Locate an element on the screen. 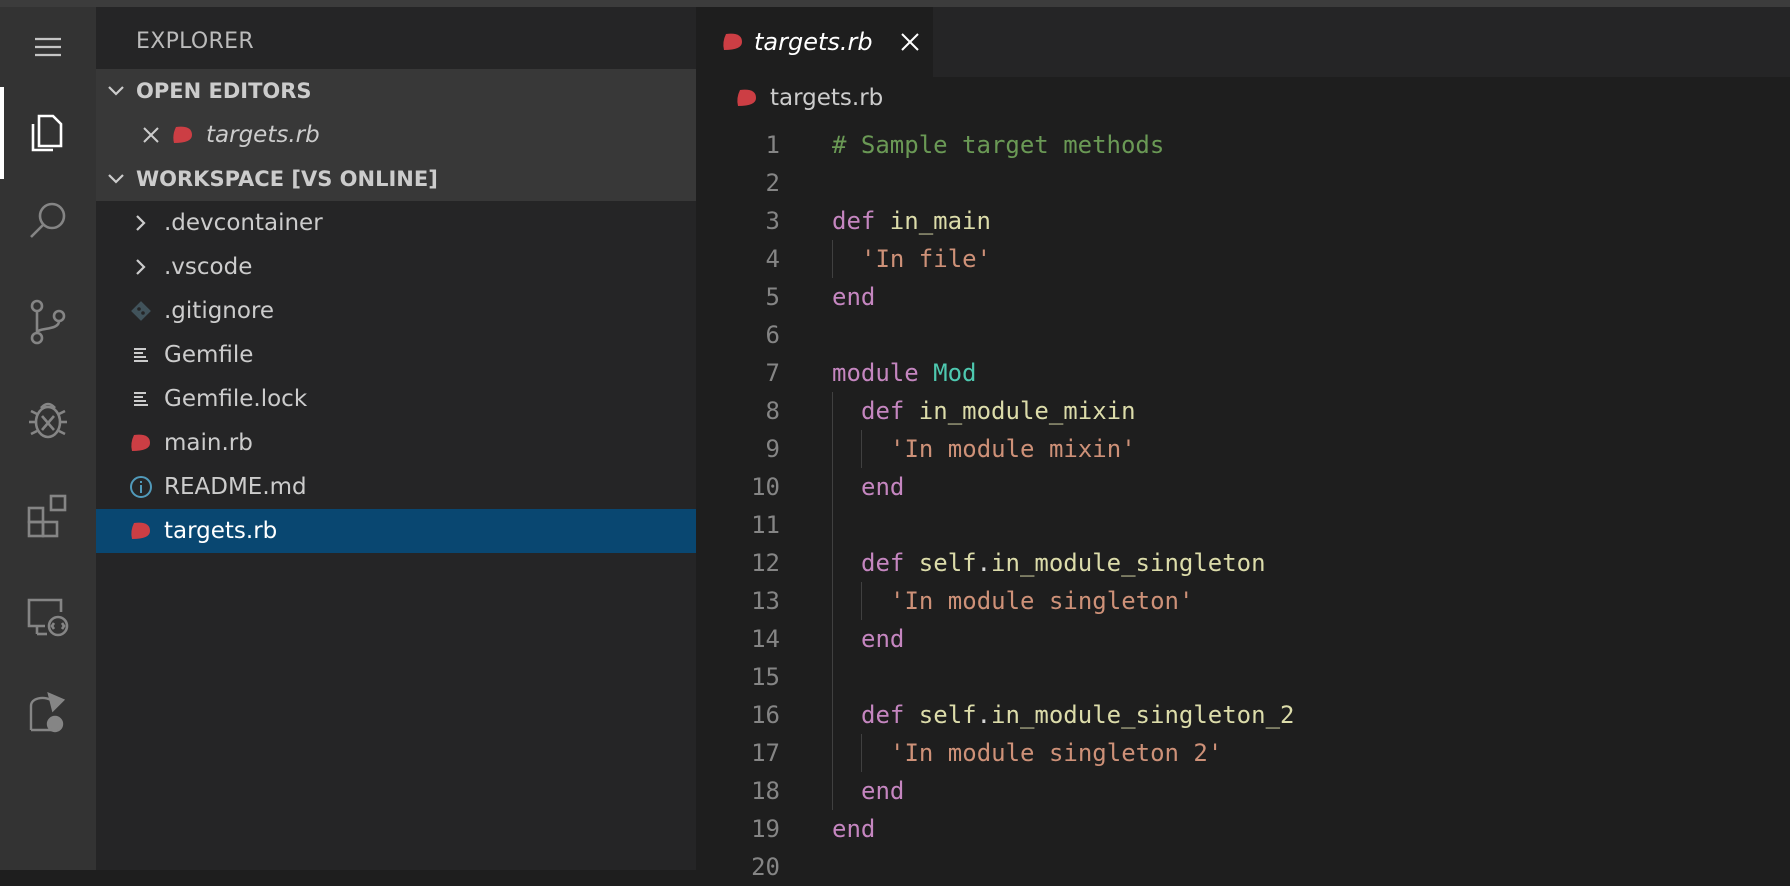  line-number: 15 is located at coordinates (765, 677).